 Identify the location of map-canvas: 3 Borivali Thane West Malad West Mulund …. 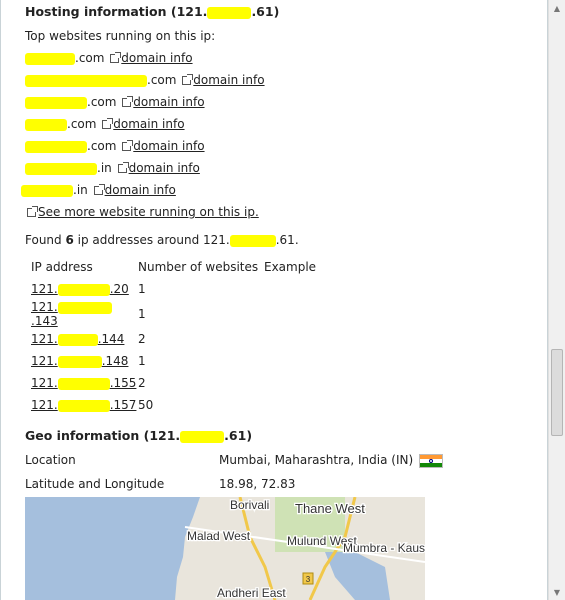
(225, 548).